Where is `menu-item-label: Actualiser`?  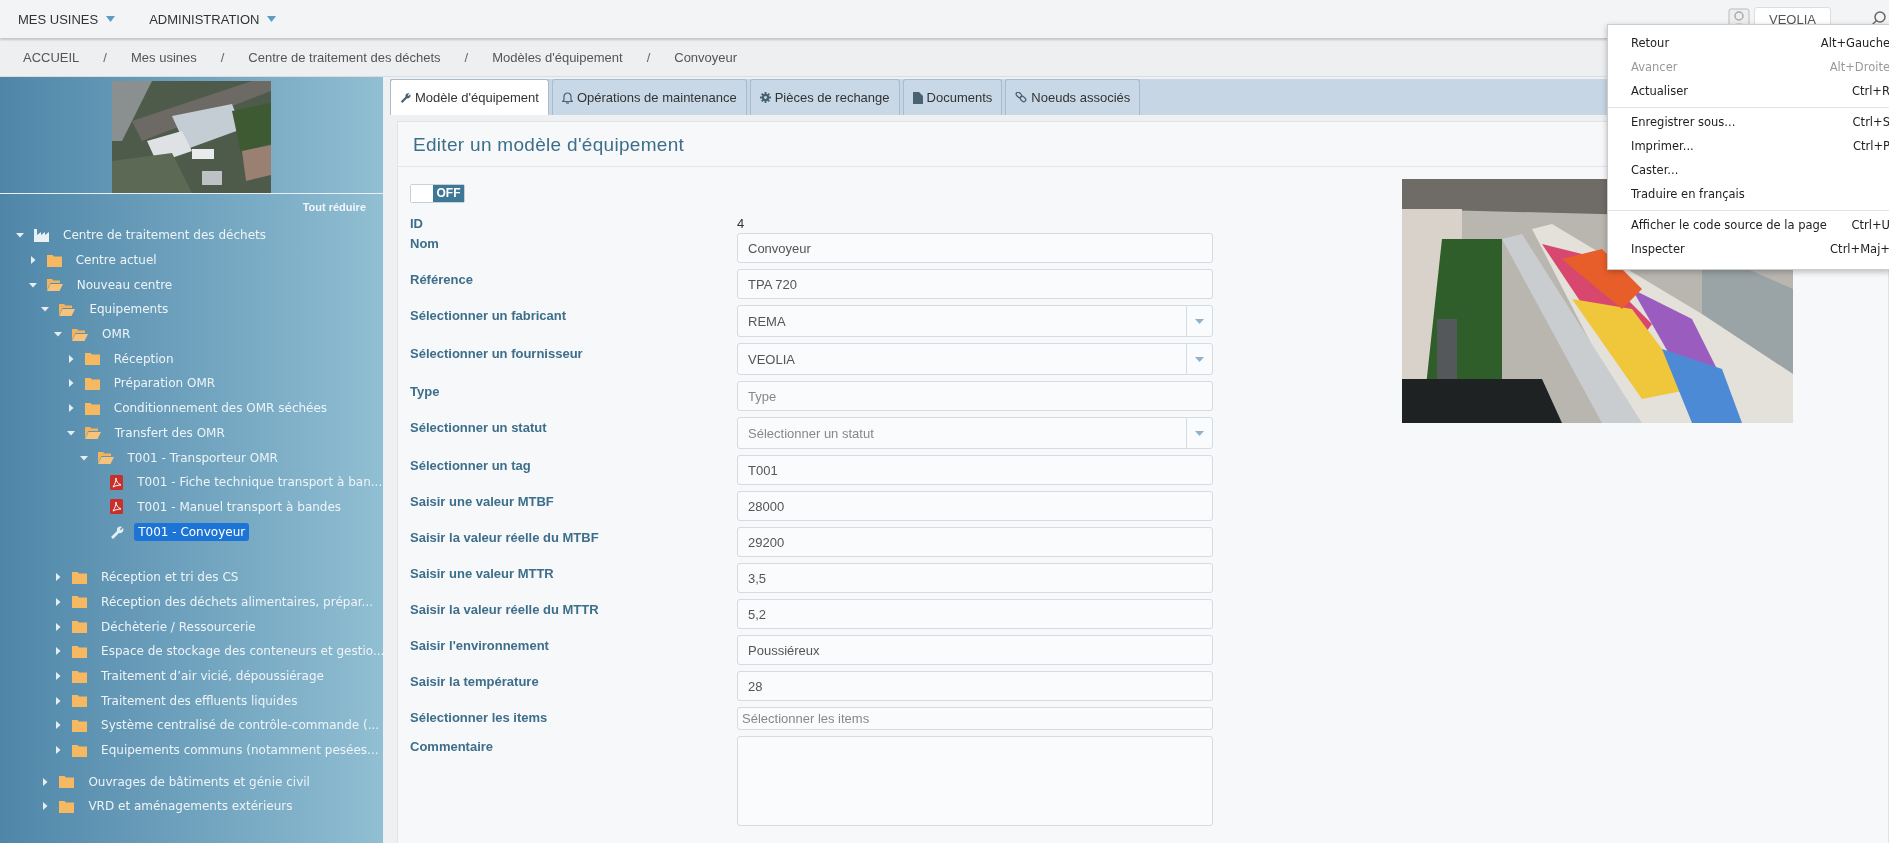
menu-item-label: Actualiser is located at coordinates (1660, 91).